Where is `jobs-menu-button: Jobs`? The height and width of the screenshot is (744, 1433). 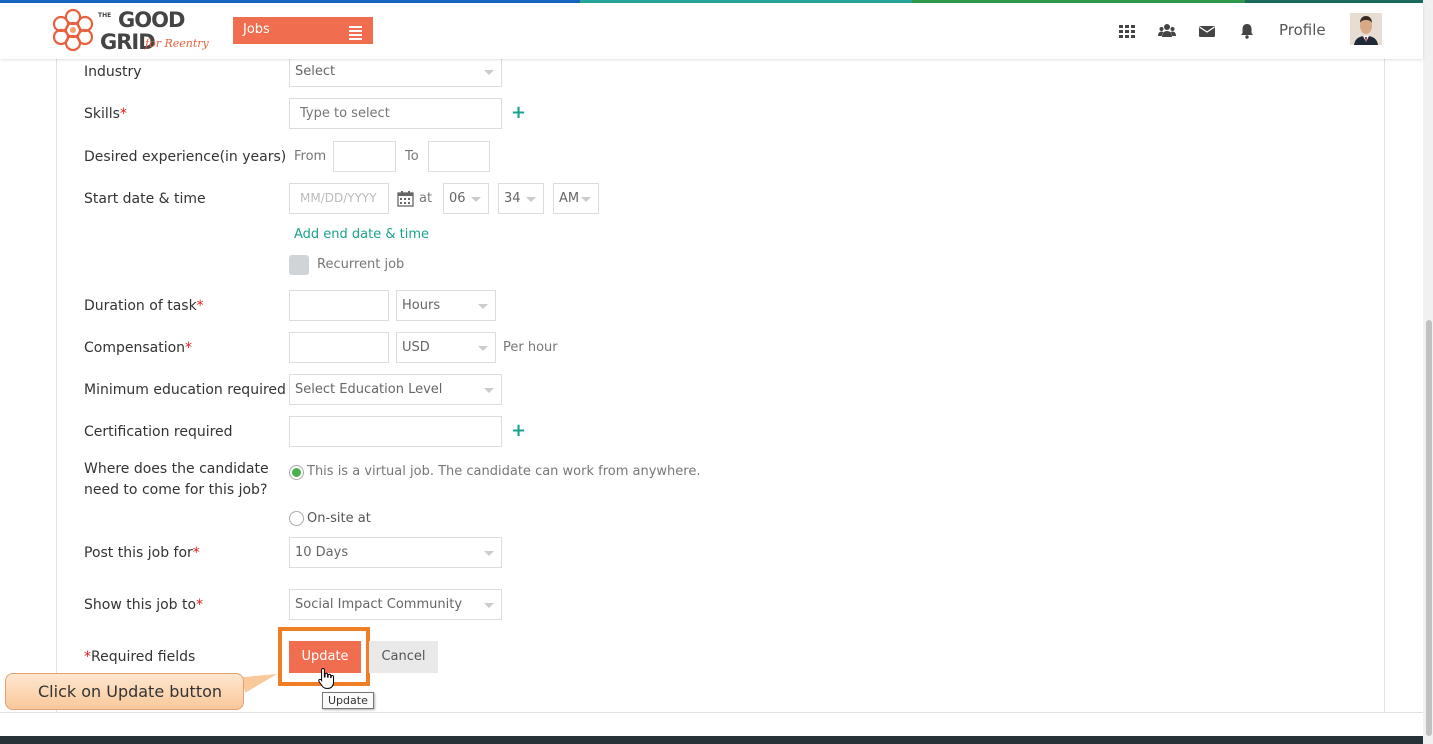 jobs-menu-button: Jobs is located at coordinates (303, 30).